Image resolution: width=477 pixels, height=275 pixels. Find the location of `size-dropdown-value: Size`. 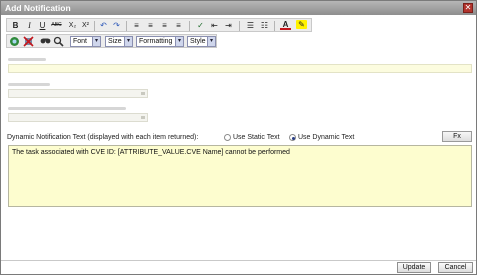

size-dropdown-value: Size is located at coordinates (115, 41).